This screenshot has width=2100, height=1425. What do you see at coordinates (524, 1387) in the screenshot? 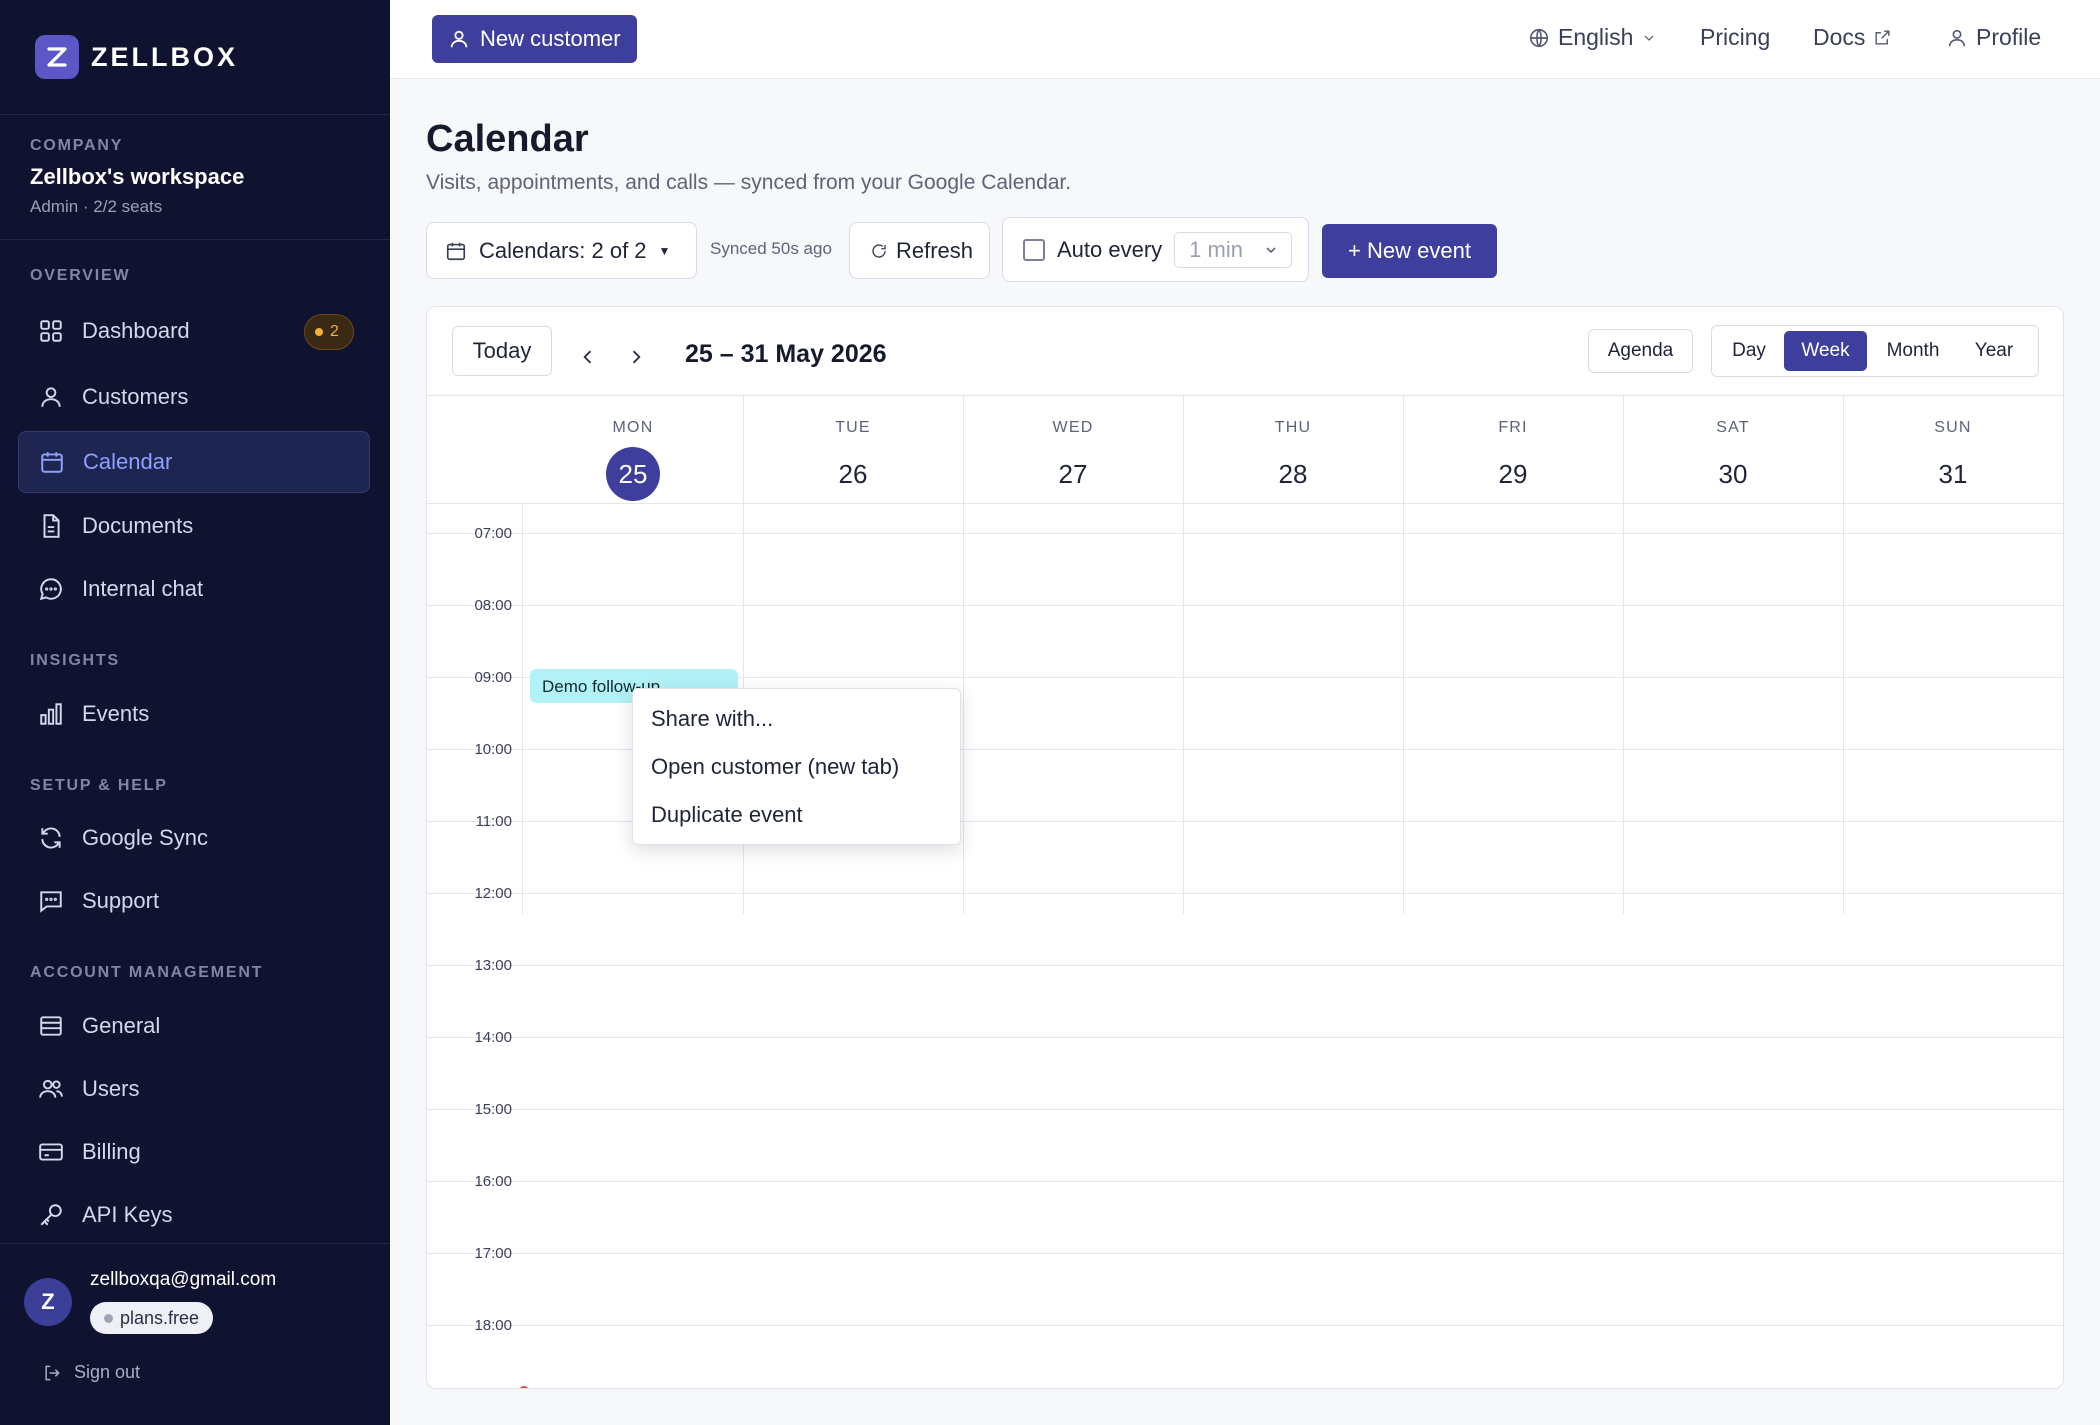
I see `current-time-indicator` at bounding box center [524, 1387].